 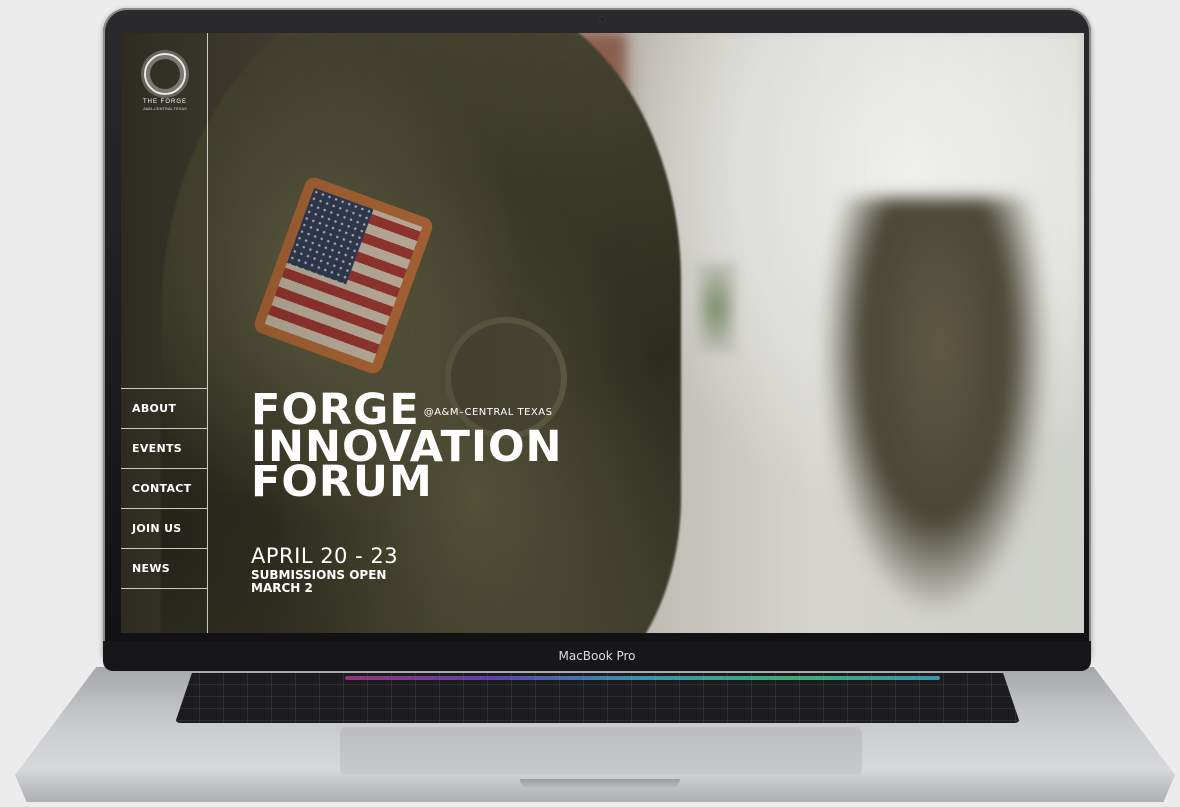 What do you see at coordinates (597, 656) in the screenshot?
I see `device-label: MacBook Pro` at bounding box center [597, 656].